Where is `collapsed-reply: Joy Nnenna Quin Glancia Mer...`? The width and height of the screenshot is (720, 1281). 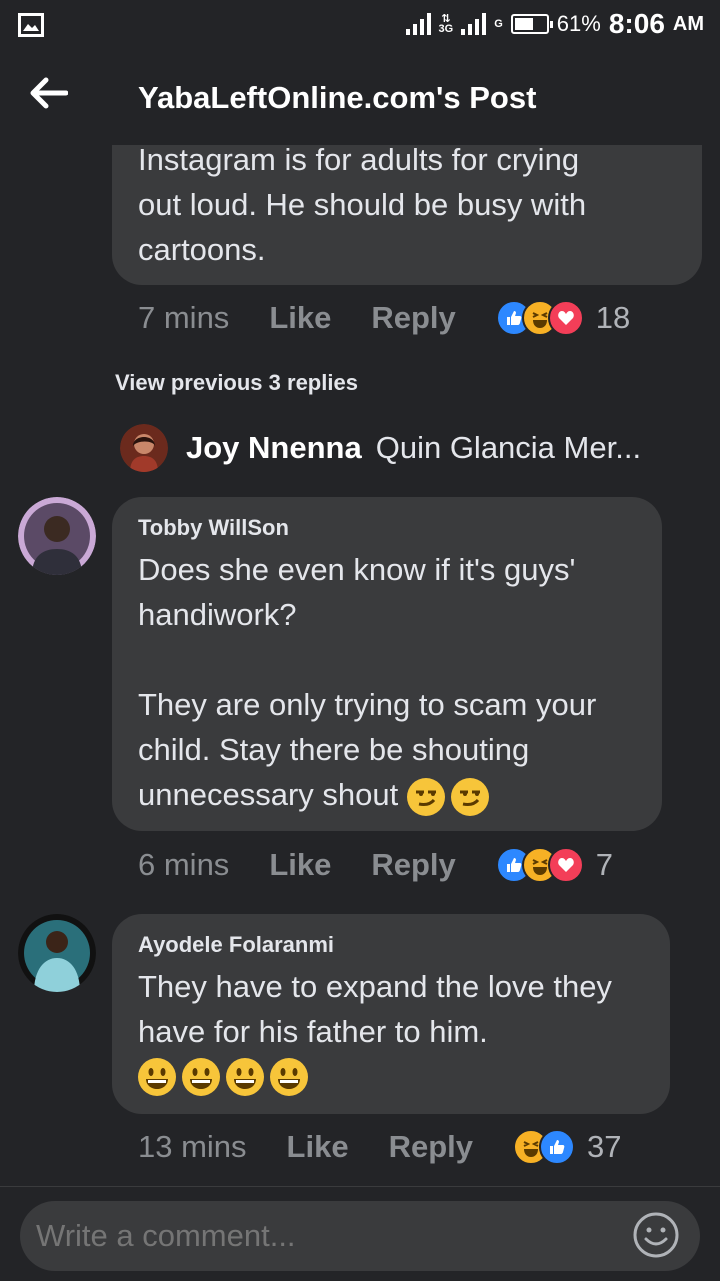 collapsed-reply: Joy Nnenna Quin Glancia Mer... is located at coordinates (380, 448).